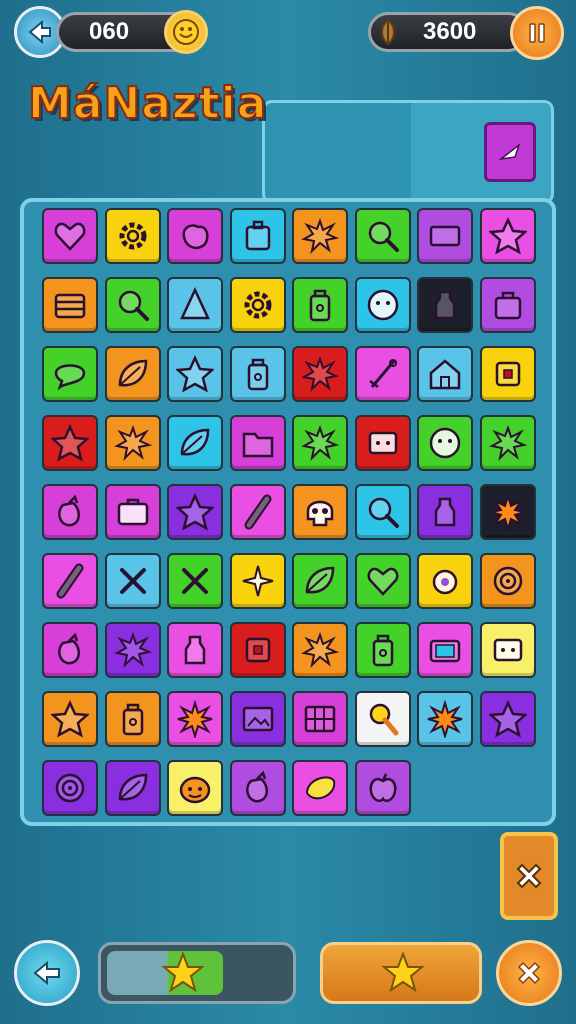 This screenshot has width=576, height=1024. I want to click on right-counter: 3600, so click(450, 31).